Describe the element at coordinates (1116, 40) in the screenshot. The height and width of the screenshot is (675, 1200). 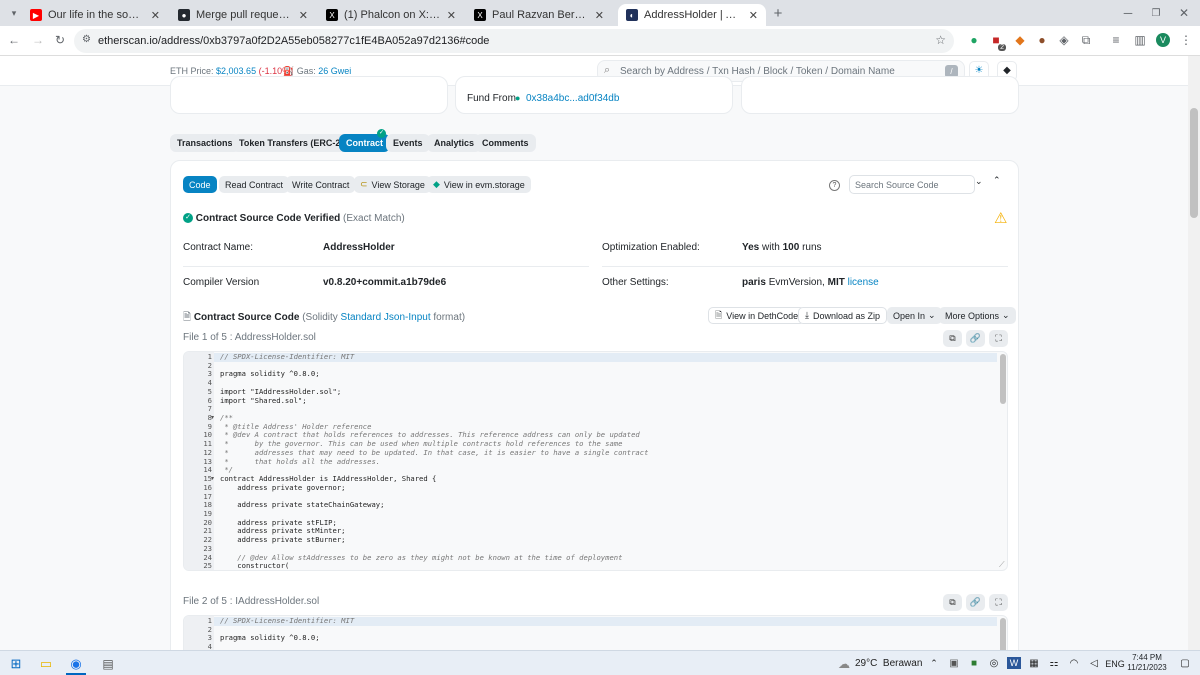
I see `media-control-icon: ≡` at that location.